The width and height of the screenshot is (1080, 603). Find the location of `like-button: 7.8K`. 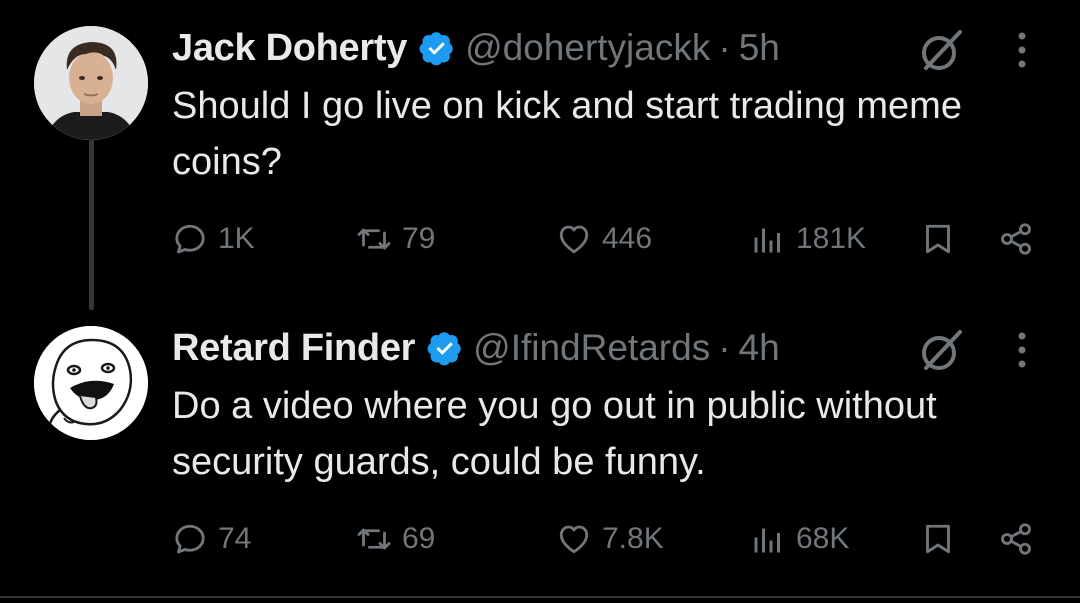

like-button: 7.8K is located at coordinates (610, 539).